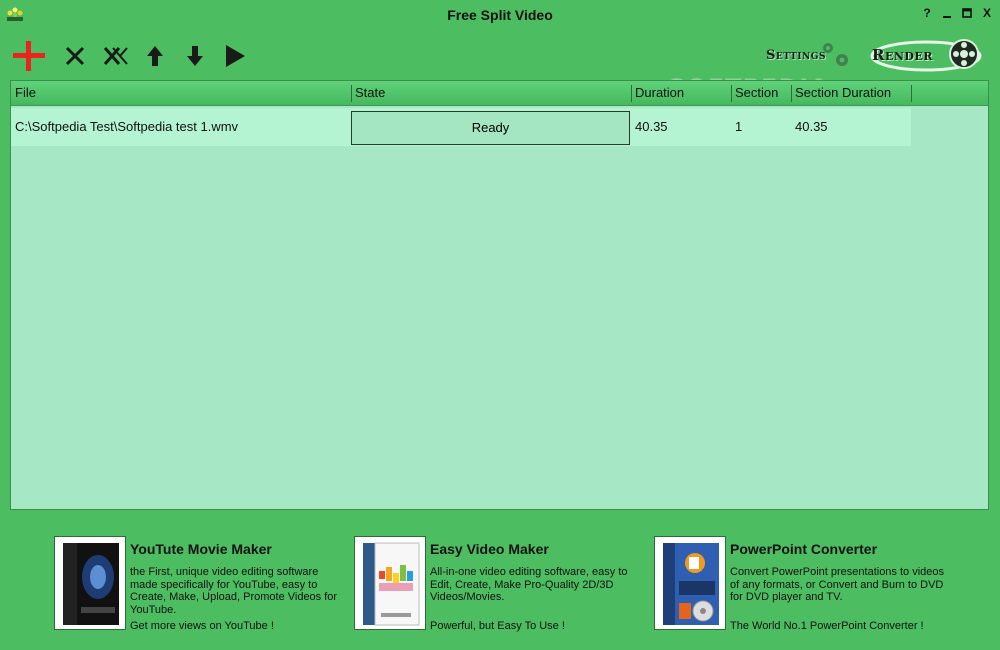 The height and width of the screenshot is (650, 1000). I want to click on plus-icon, so click(29, 56).